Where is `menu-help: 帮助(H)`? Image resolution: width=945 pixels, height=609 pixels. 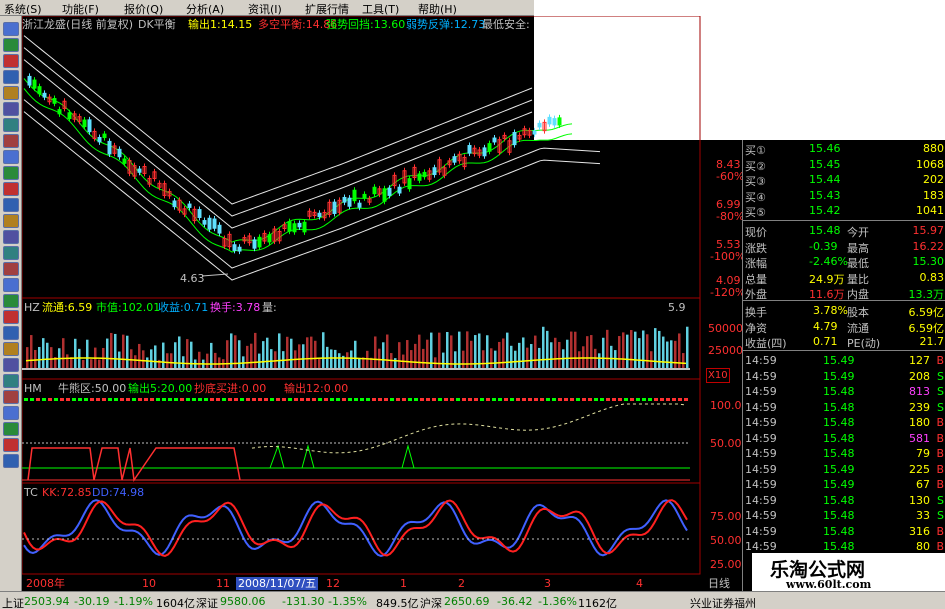 menu-help: 帮助(H) is located at coordinates (437, 9).